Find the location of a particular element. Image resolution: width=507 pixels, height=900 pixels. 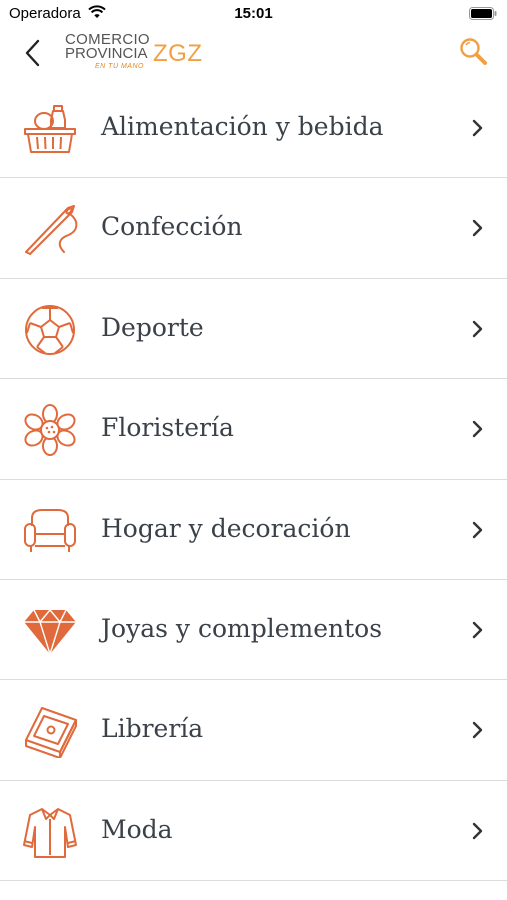

book-icon is located at coordinates (51, 733).